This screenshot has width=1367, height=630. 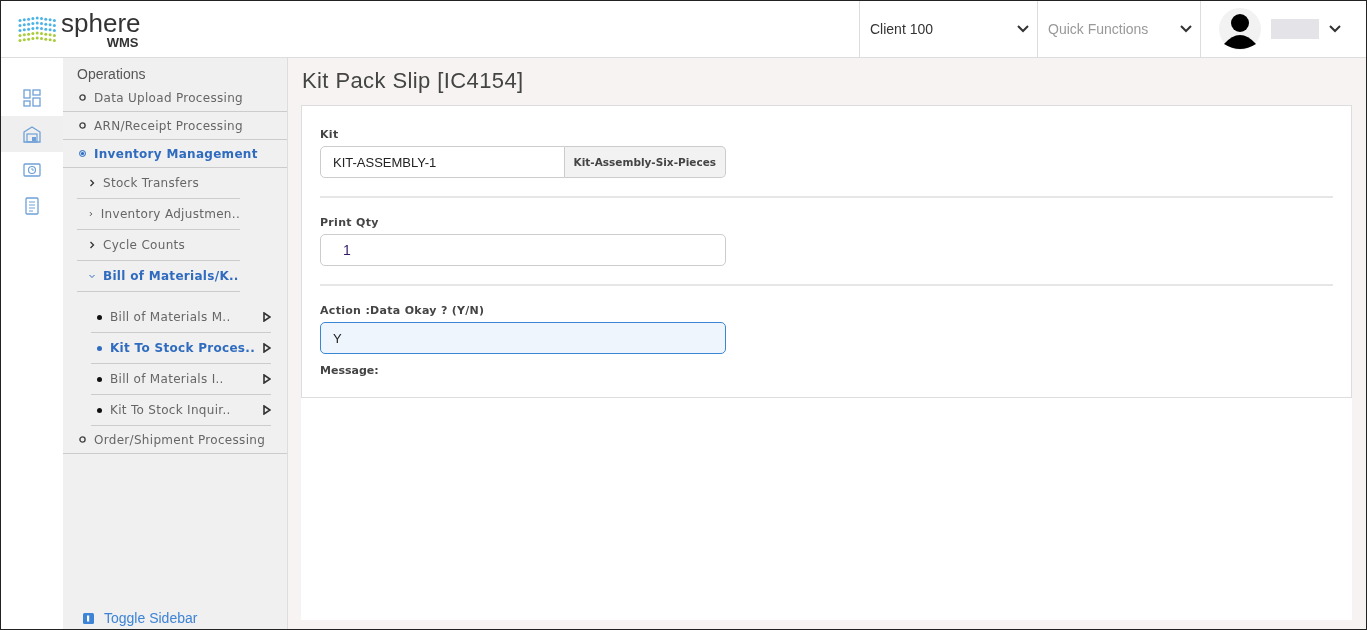 I want to click on sidebar-subitem: Bill of Materials/K.., so click(x=158, y=276).